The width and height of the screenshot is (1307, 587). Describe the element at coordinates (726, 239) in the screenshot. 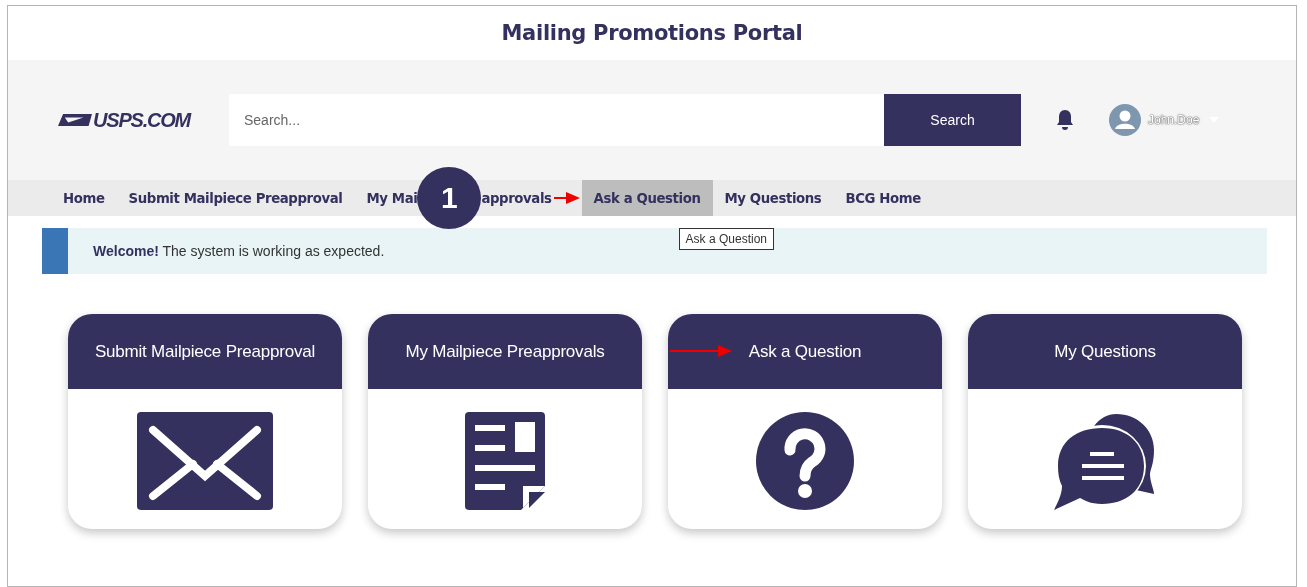

I see `tooltip: Ask a Question` at that location.